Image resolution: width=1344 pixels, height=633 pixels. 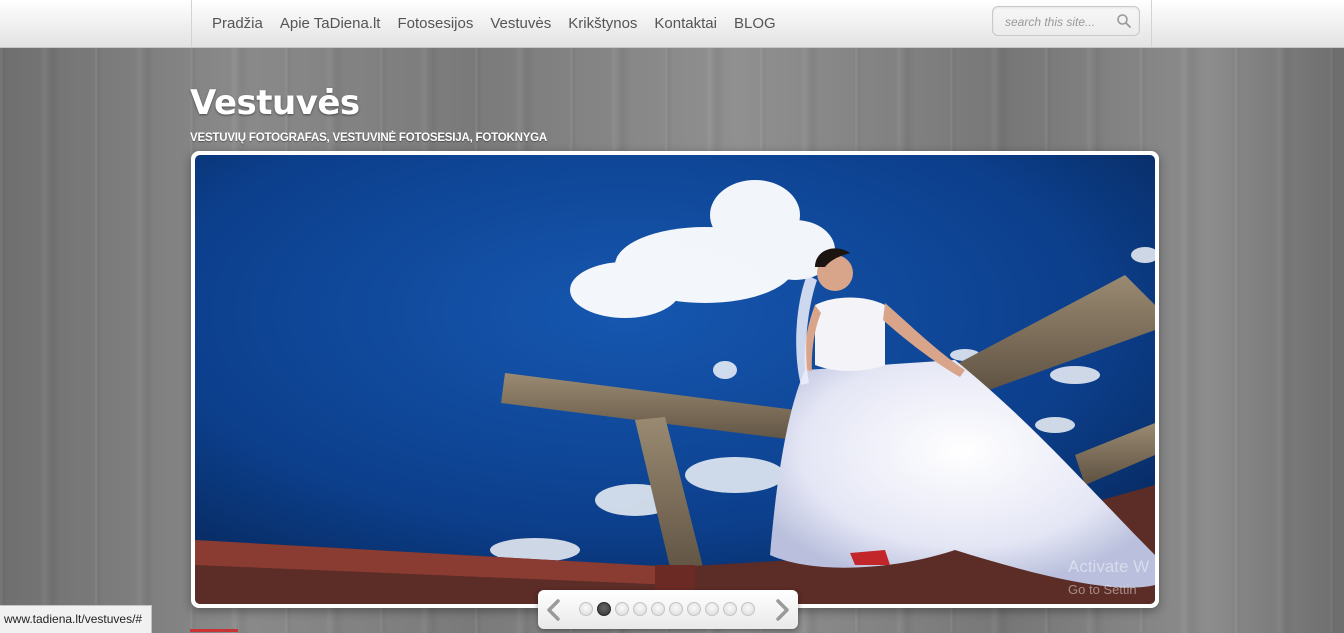 What do you see at coordinates (604, 609) in the screenshot?
I see `slider-dot-active` at bounding box center [604, 609].